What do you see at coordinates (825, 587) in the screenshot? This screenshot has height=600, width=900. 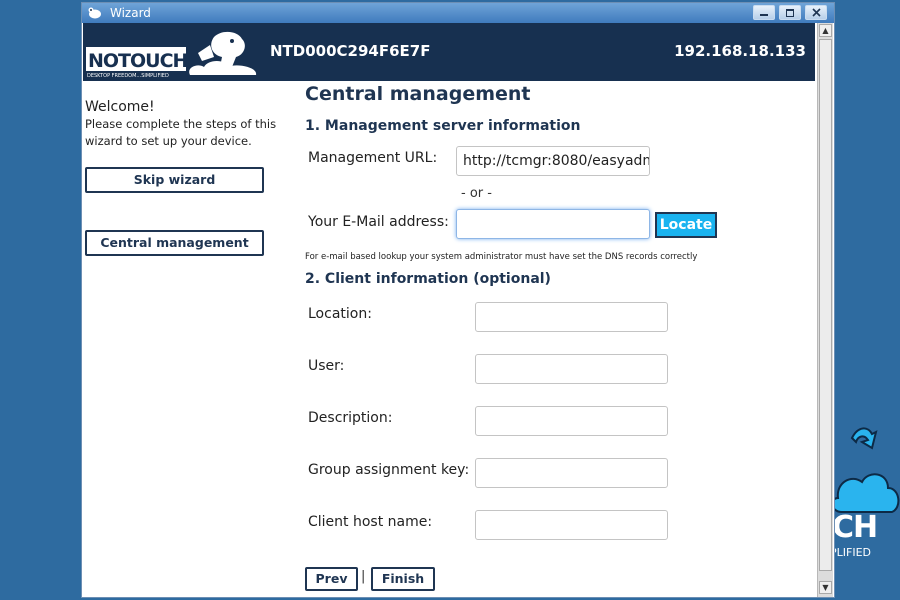 I see `scroll-down-arrow-icon: ▼` at bounding box center [825, 587].